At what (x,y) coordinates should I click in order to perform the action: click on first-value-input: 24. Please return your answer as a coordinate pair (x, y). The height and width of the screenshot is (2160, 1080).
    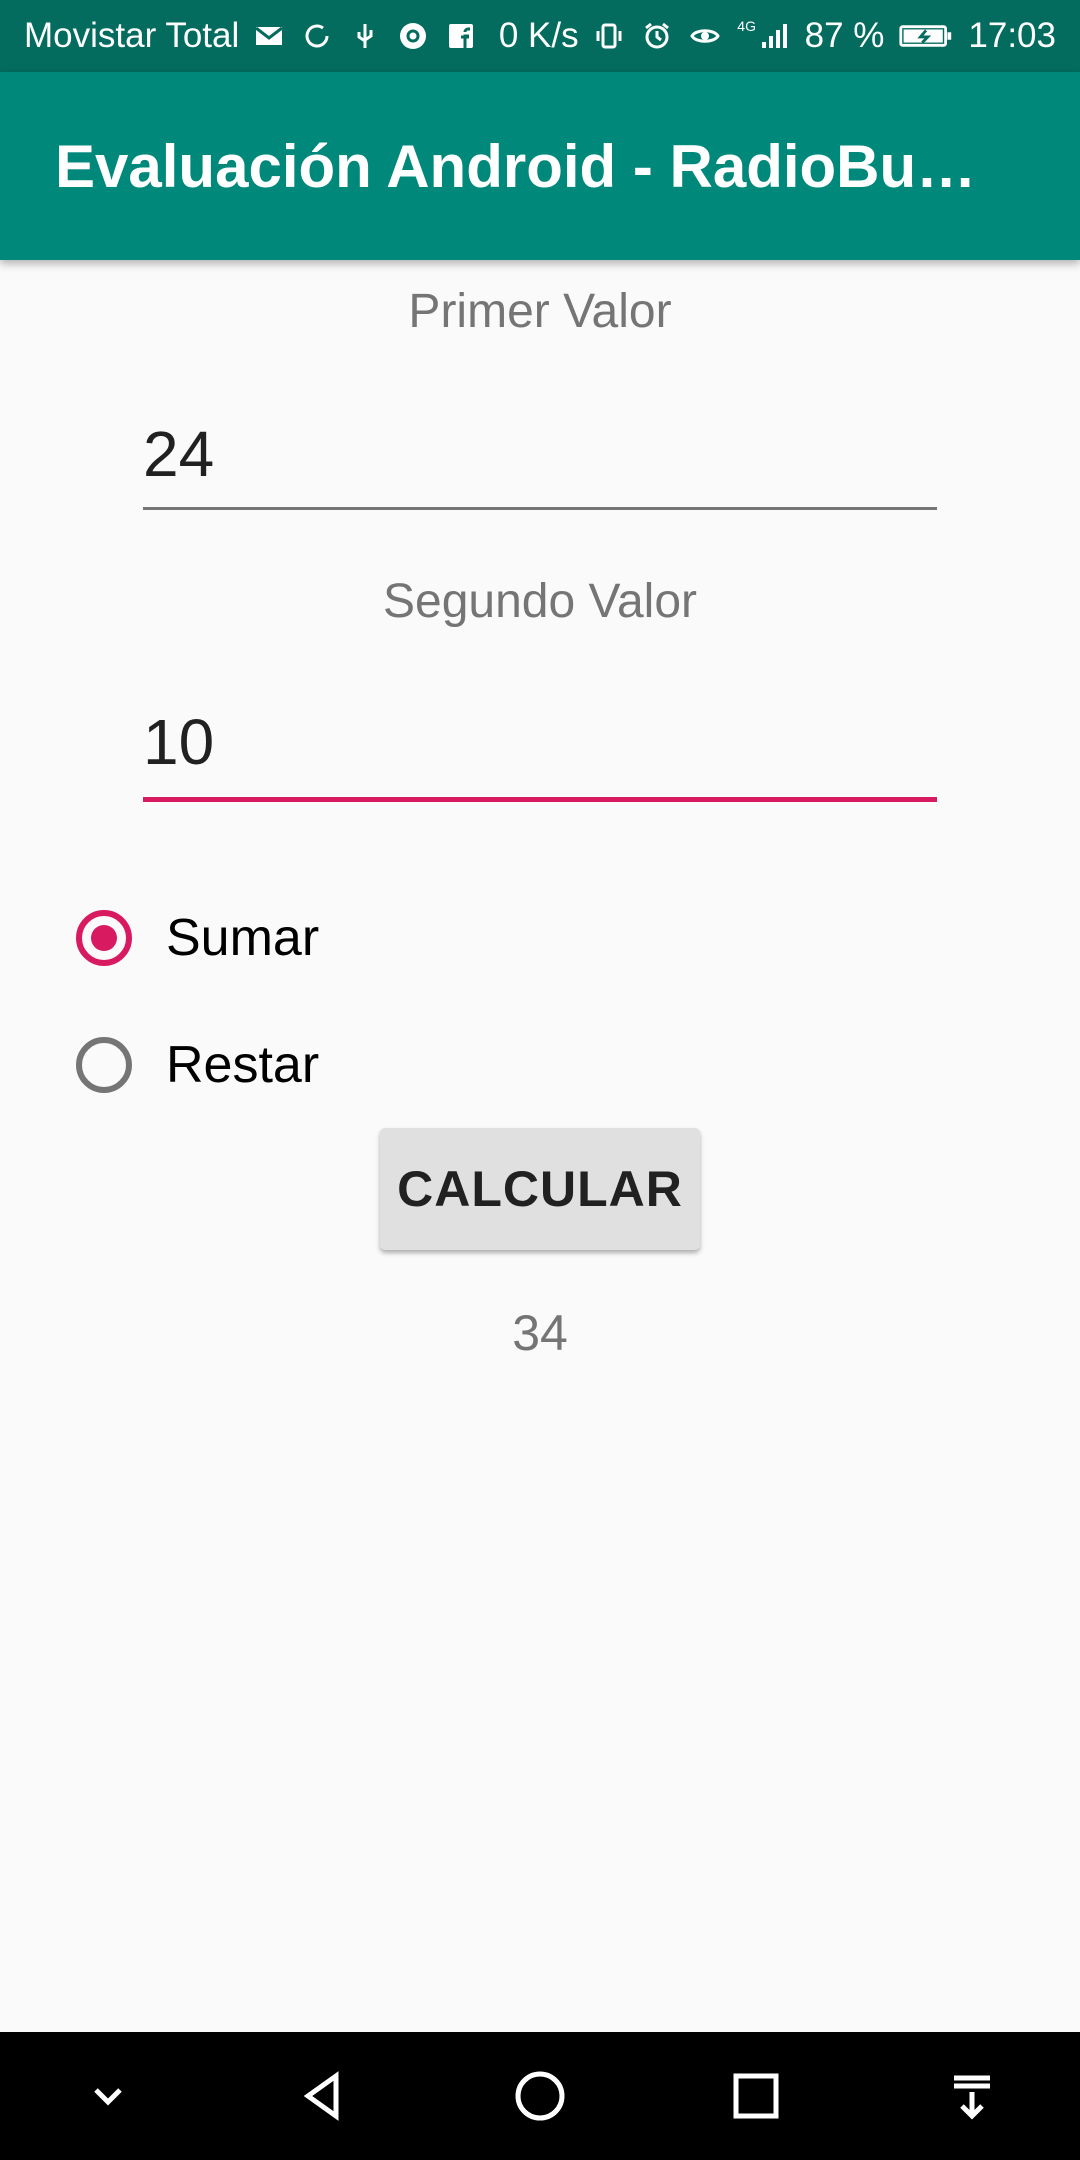
    Looking at the image, I should click on (540, 454).